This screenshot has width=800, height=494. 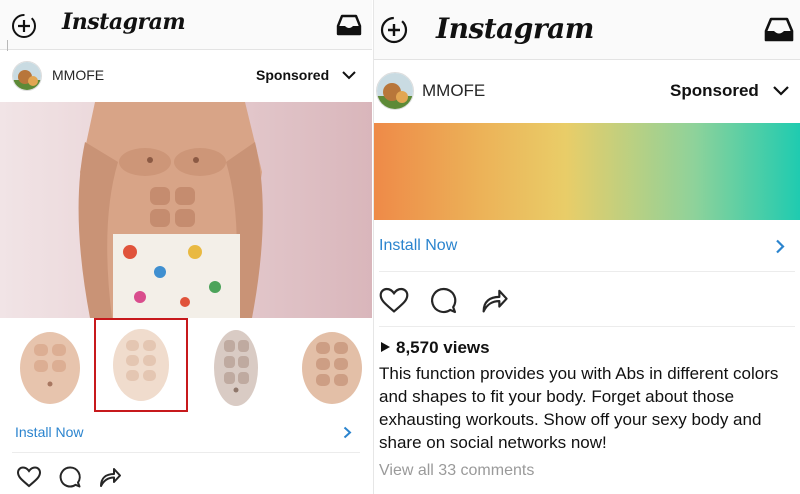 I want to click on view-comments-link: View all 33 comments, so click(x=456, y=471).